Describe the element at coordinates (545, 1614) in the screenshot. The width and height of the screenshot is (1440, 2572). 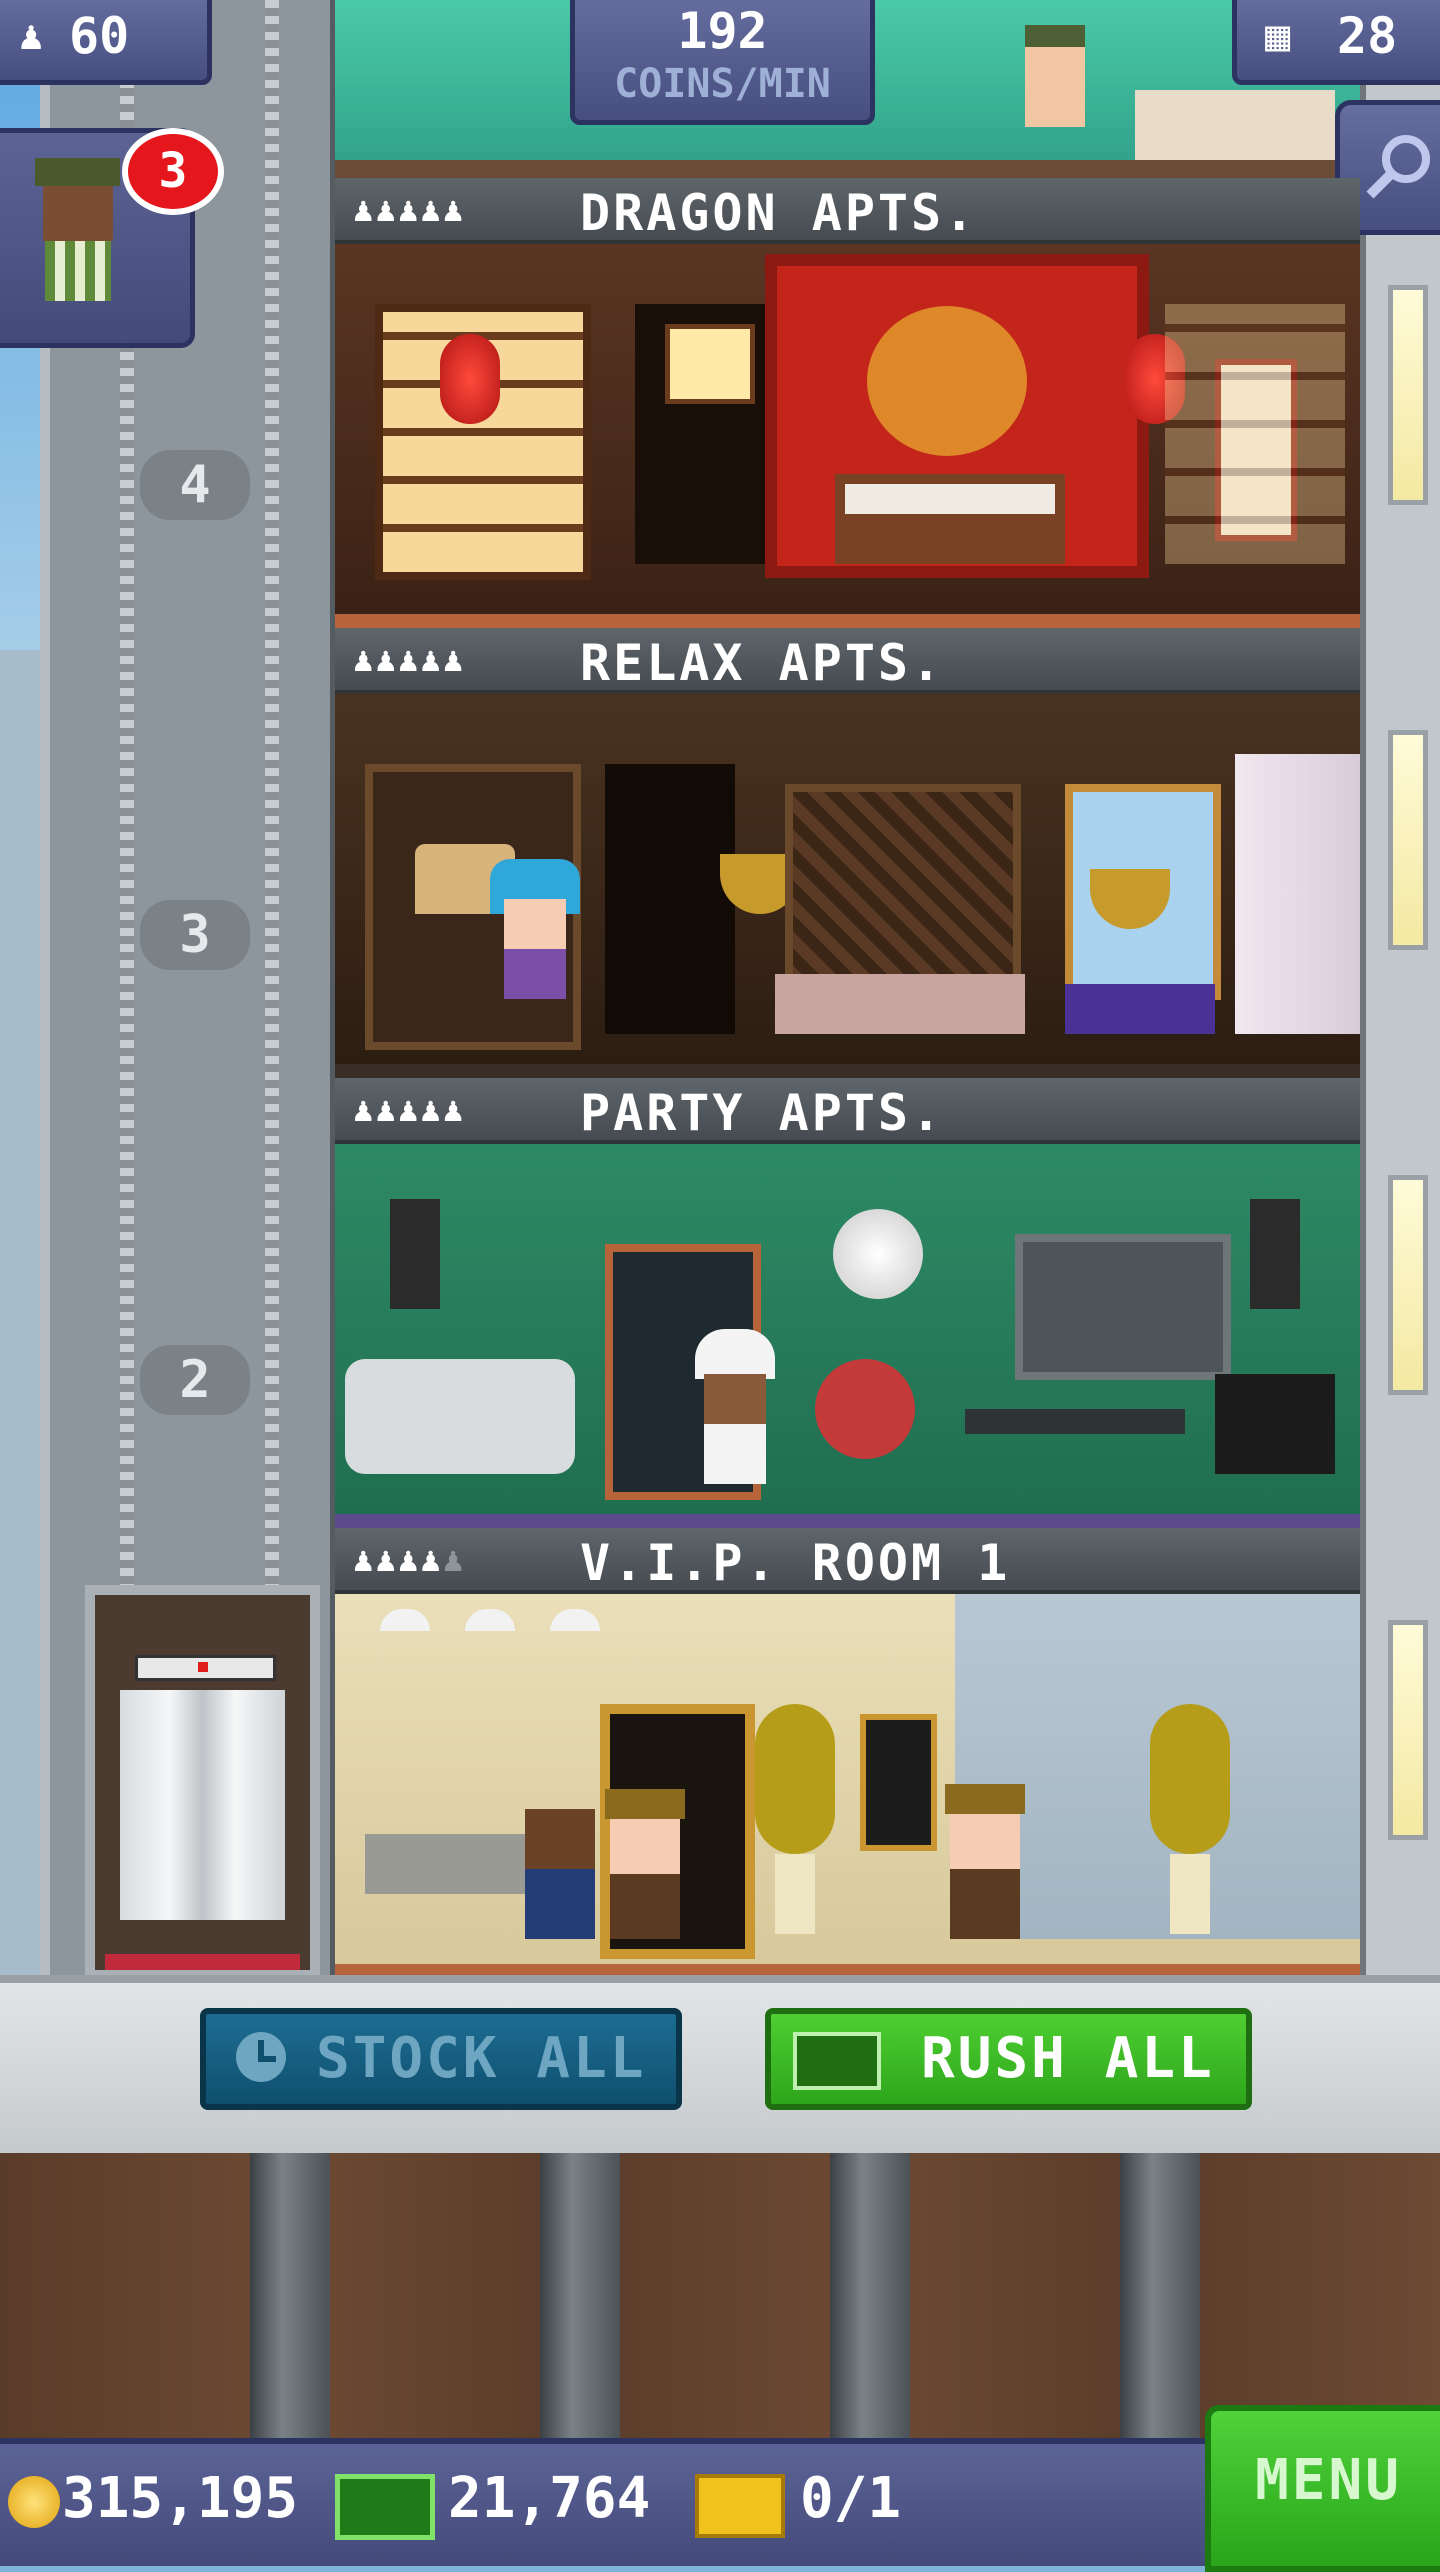
I see `ceiling-lights` at that location.